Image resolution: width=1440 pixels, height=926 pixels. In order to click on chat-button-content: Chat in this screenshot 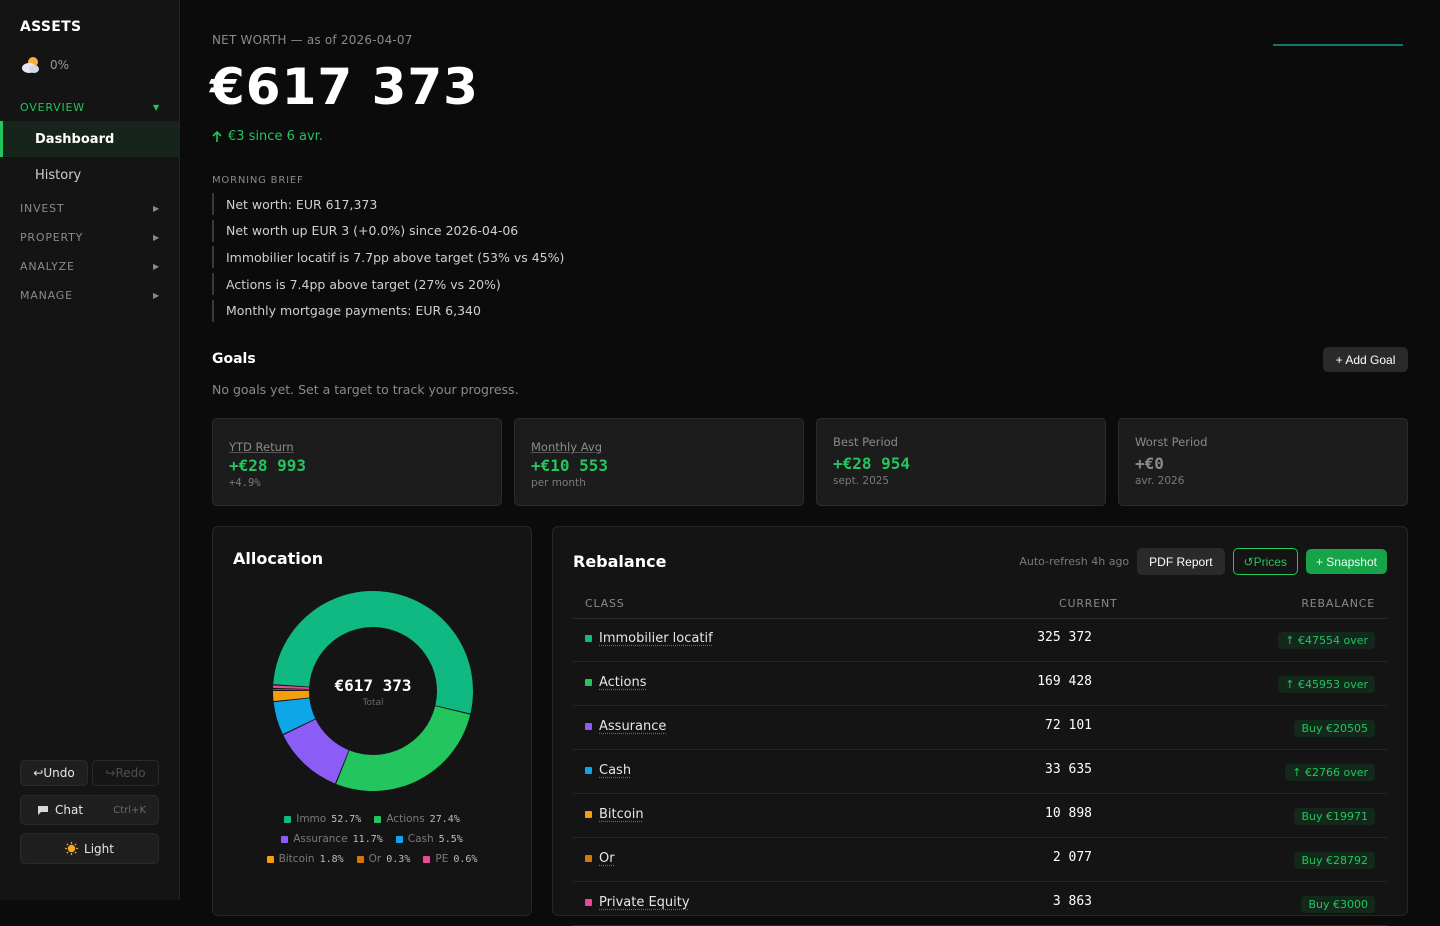, I will do `click(60, 810)`.